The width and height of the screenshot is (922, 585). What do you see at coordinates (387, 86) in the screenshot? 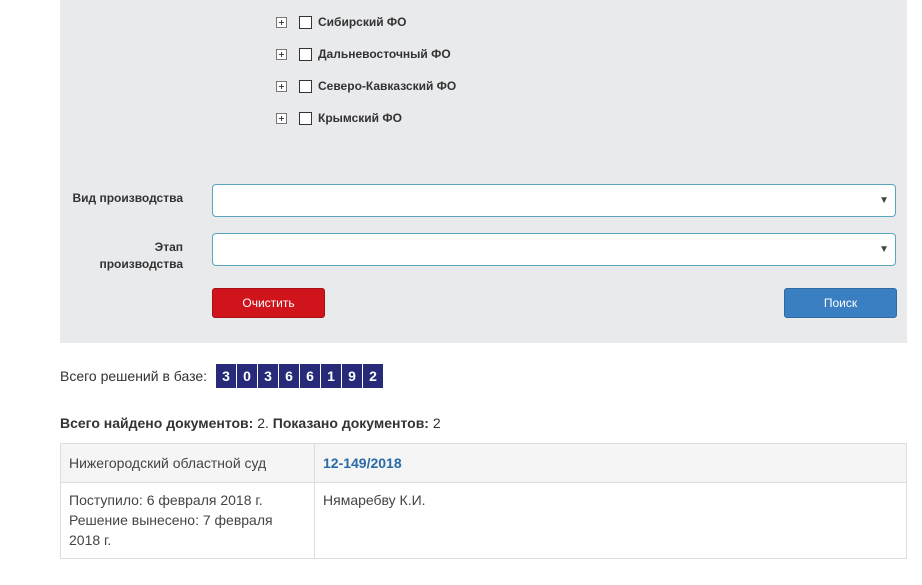
I see `district-label: Северо-Кавказский ФО` at bounding box center [387, 86].